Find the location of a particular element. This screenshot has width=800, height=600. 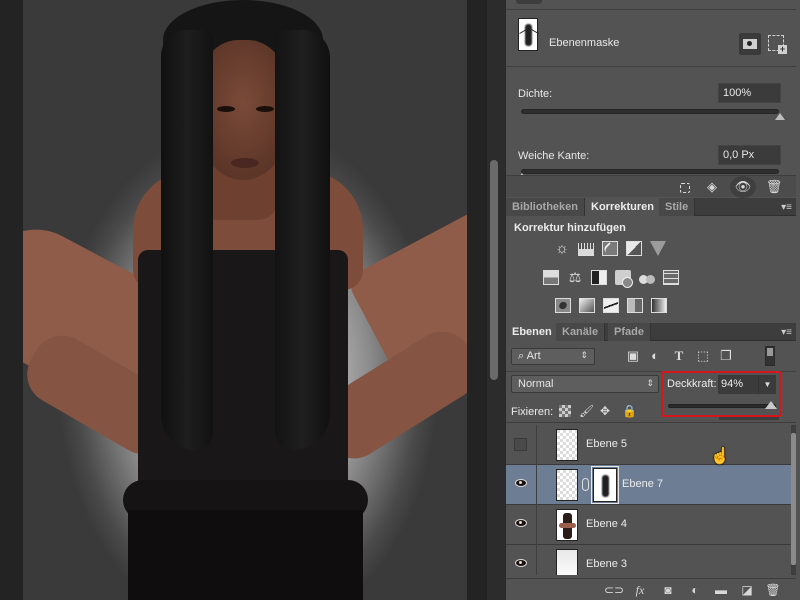

photo-filter-icon is located at coordinates (624, 279).